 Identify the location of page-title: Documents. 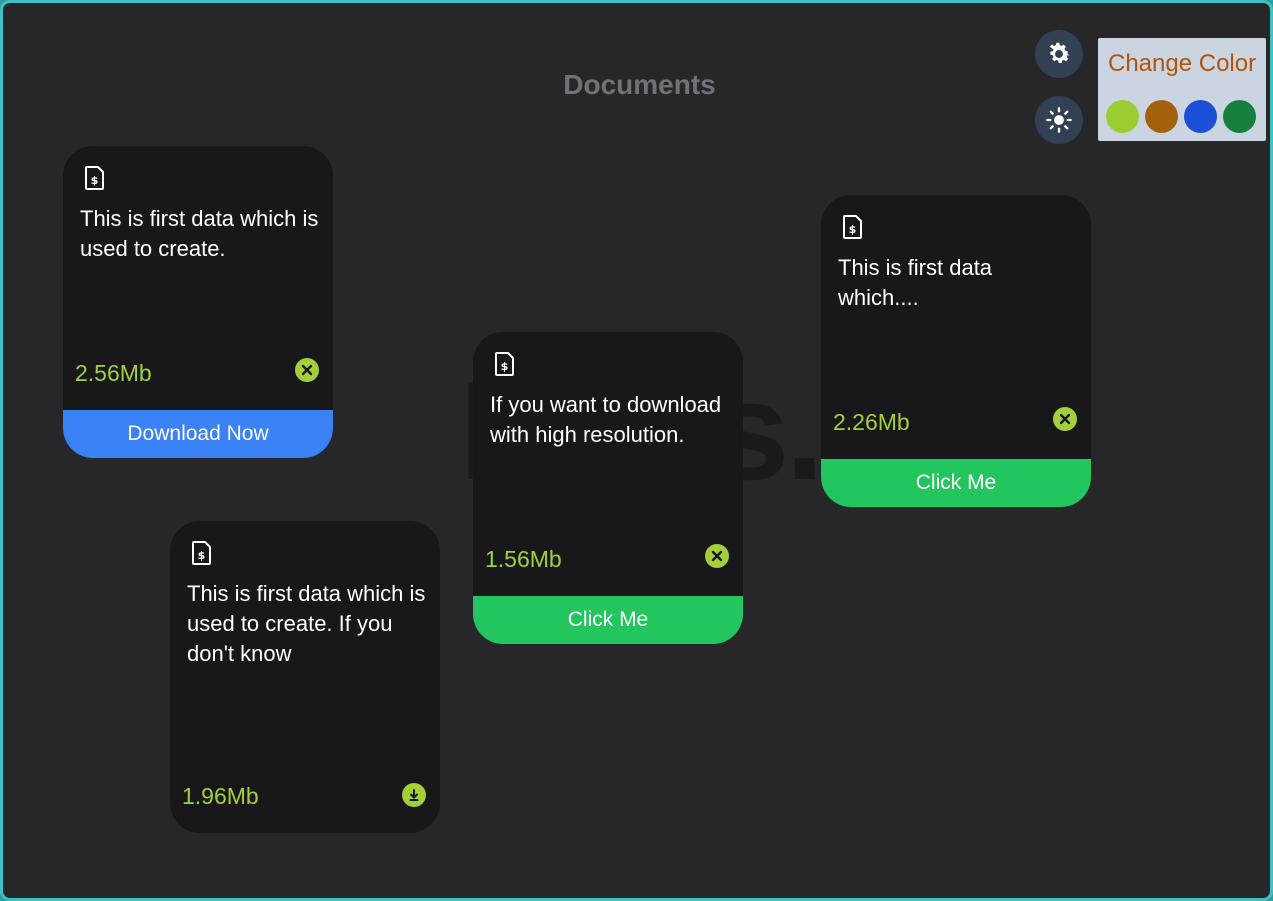
(639, 84).